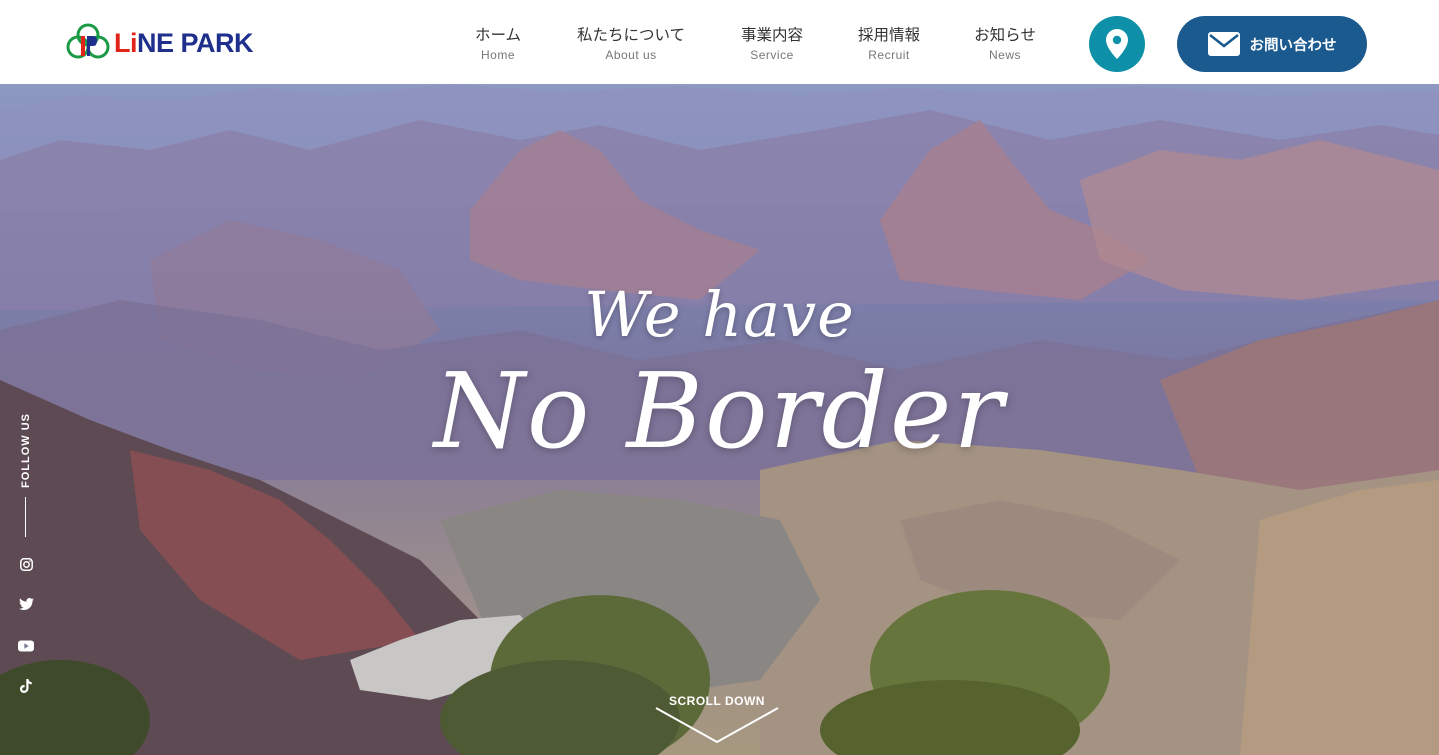 This screenshot has height=755, width=1439. What do you see at coordinates (719, 411) in the screenshot?
I see `hero-headline-large: No Border` at bounding box center [719, 411].